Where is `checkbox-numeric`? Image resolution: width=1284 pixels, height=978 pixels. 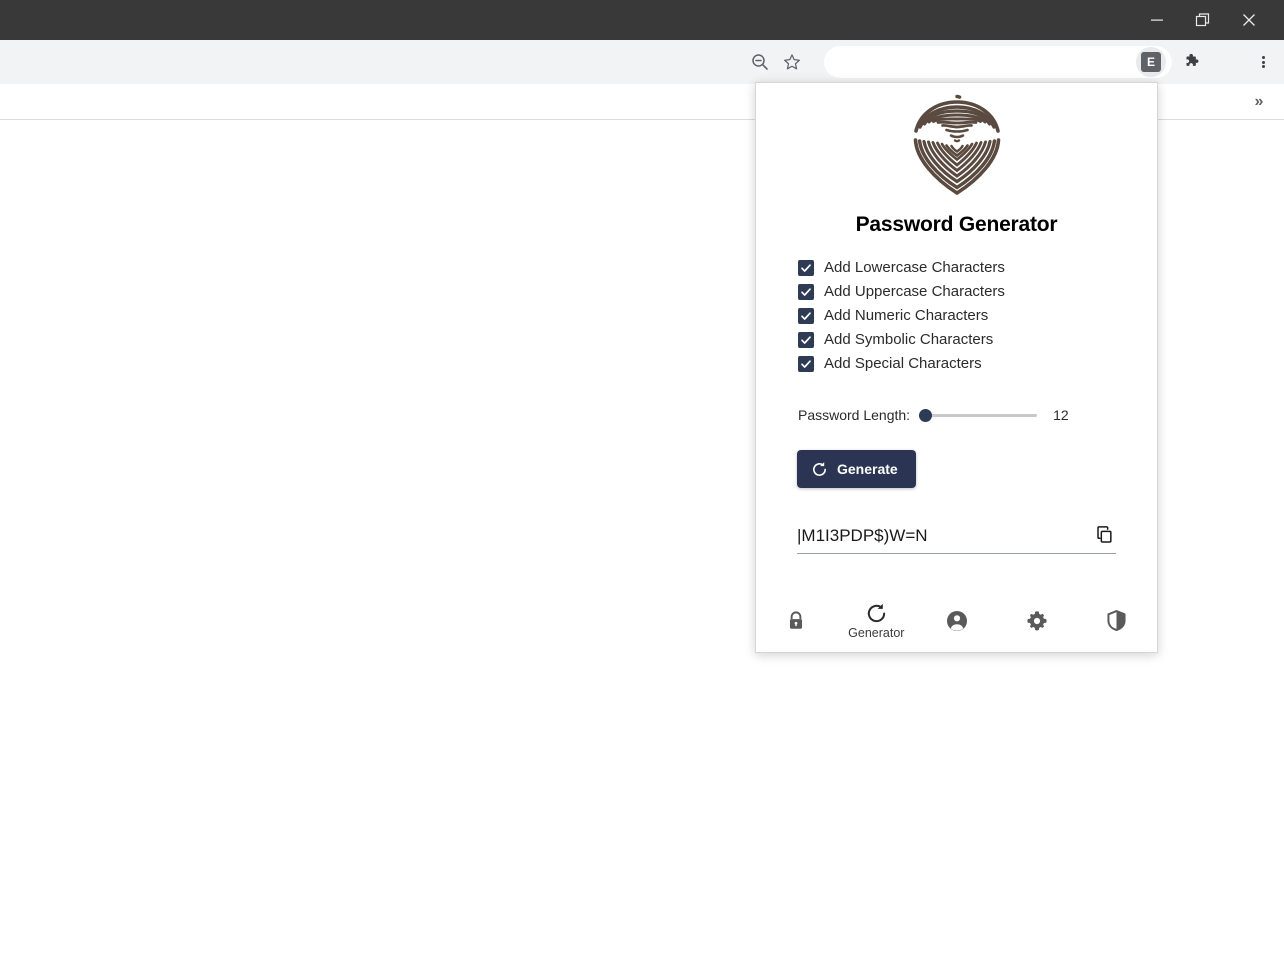
checkbox-numeric is located at coordinates (806, 316).